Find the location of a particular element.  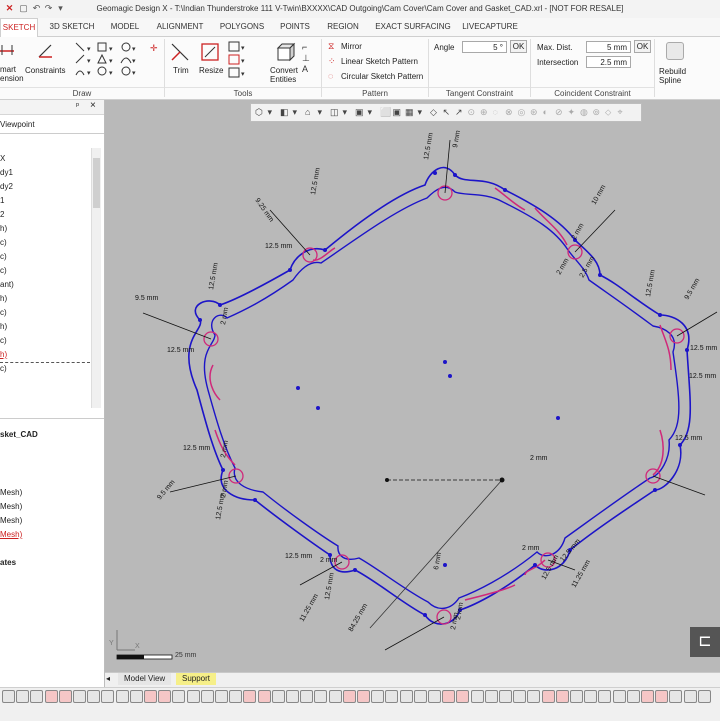

resize-label: Resize is located at coordinates (211, 70).